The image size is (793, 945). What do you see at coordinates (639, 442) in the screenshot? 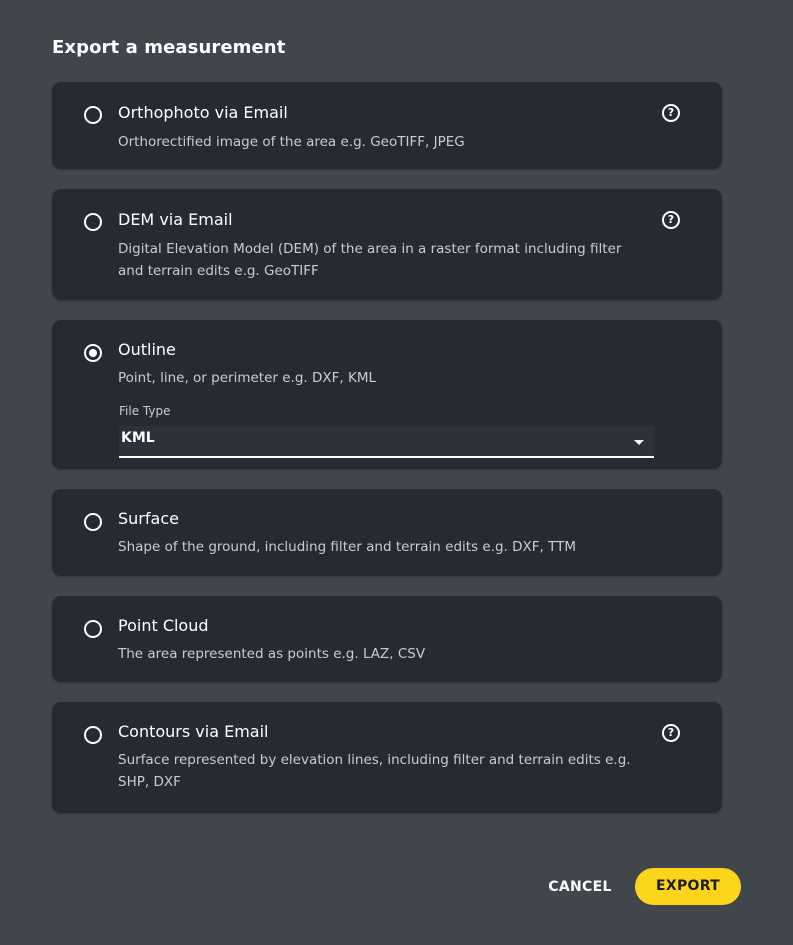
I see `caret-down-icon` at bounding box center [639, 442].